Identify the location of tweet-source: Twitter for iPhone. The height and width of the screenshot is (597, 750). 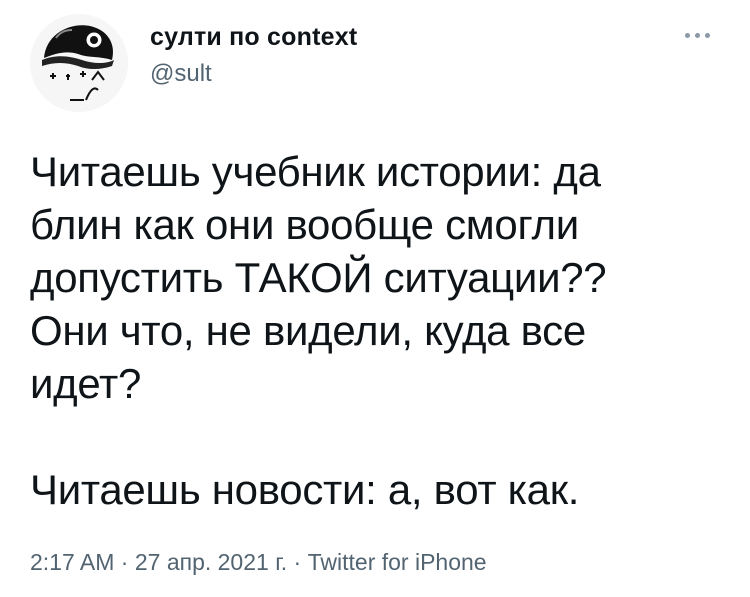
(397, 562).